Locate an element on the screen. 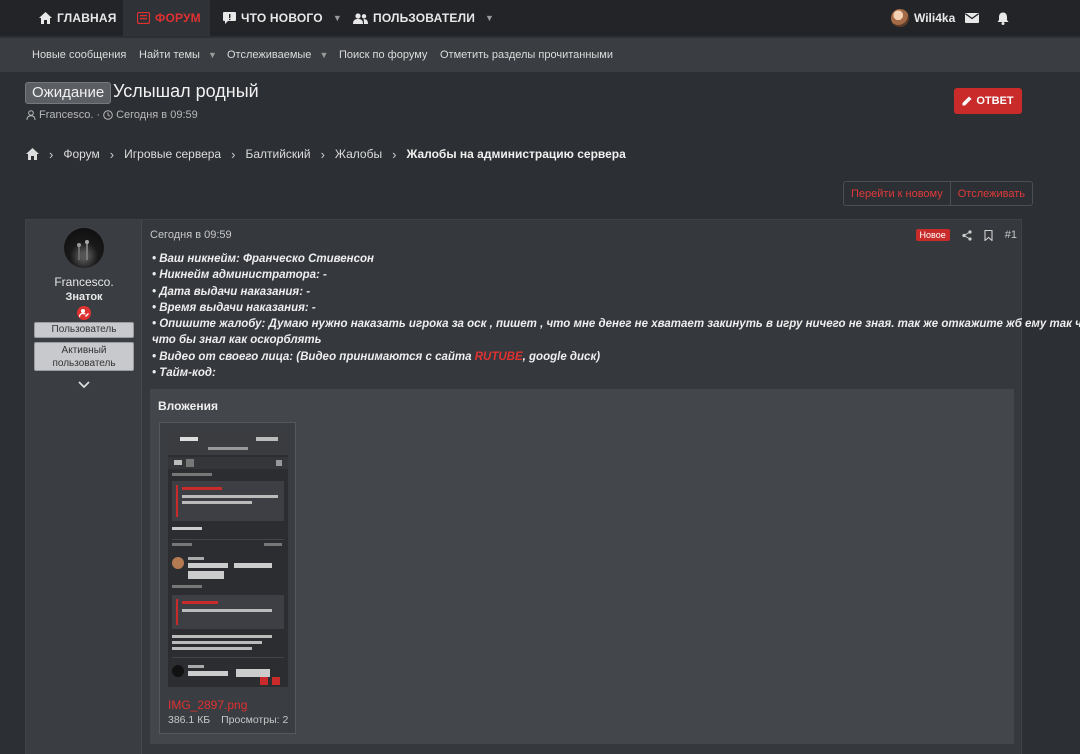  clock-icon is located at coordinates (108, 115).